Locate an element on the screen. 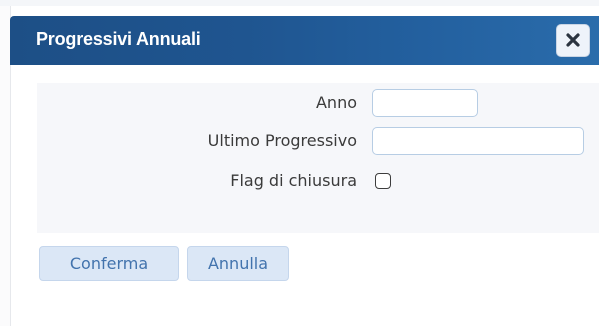 This screenshot has height=326, width=599. form-row-ultimo-progressivo: Ultimo Progressivo is located at coordinates (318, 141).